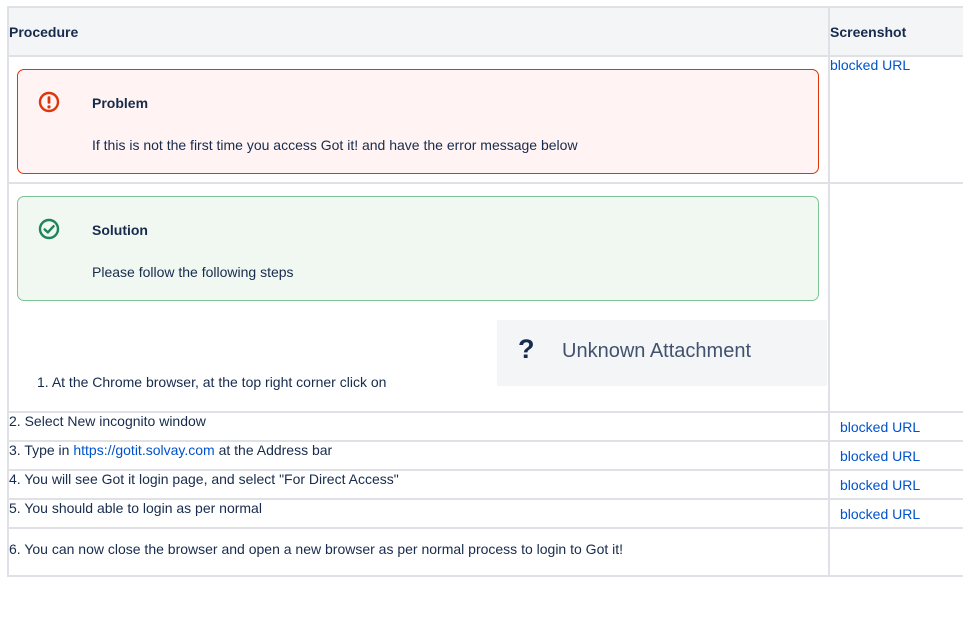  What do you see at coordinates (526, 349) in the screenshot?
I see `question-mark-icon: ?` at bounding box center [526, 349].